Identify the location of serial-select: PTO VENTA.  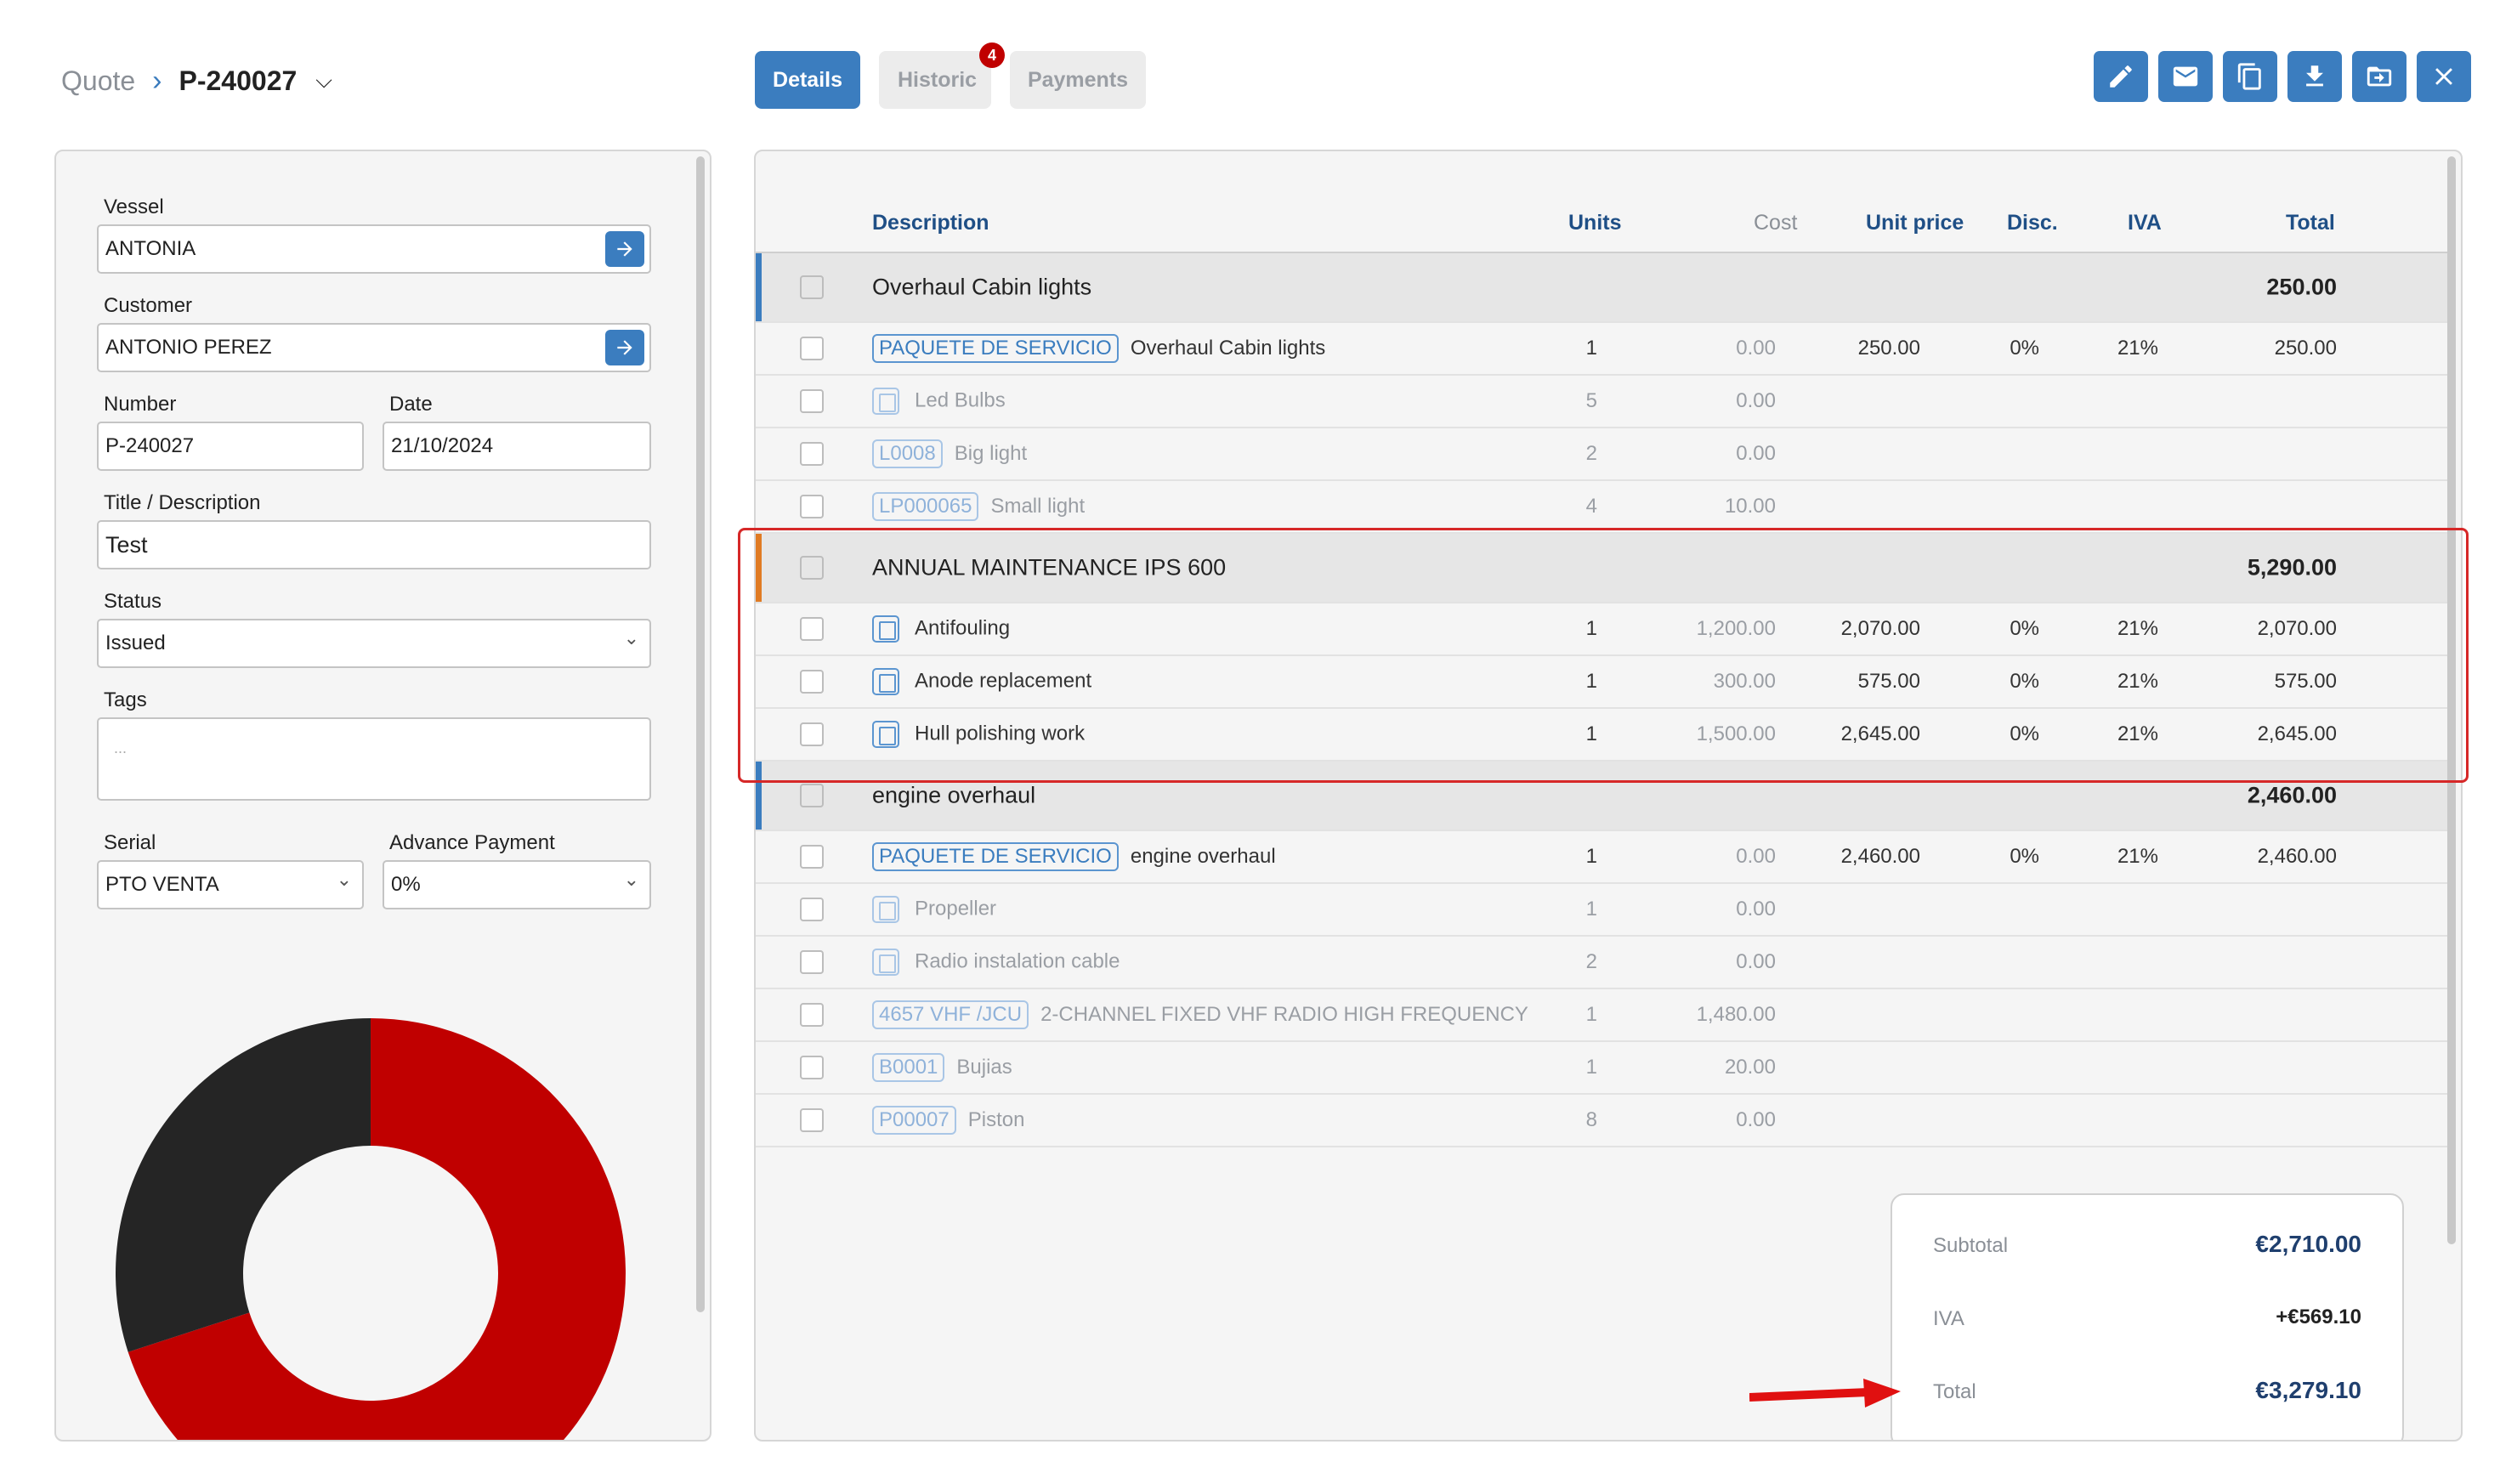
(230, 884).